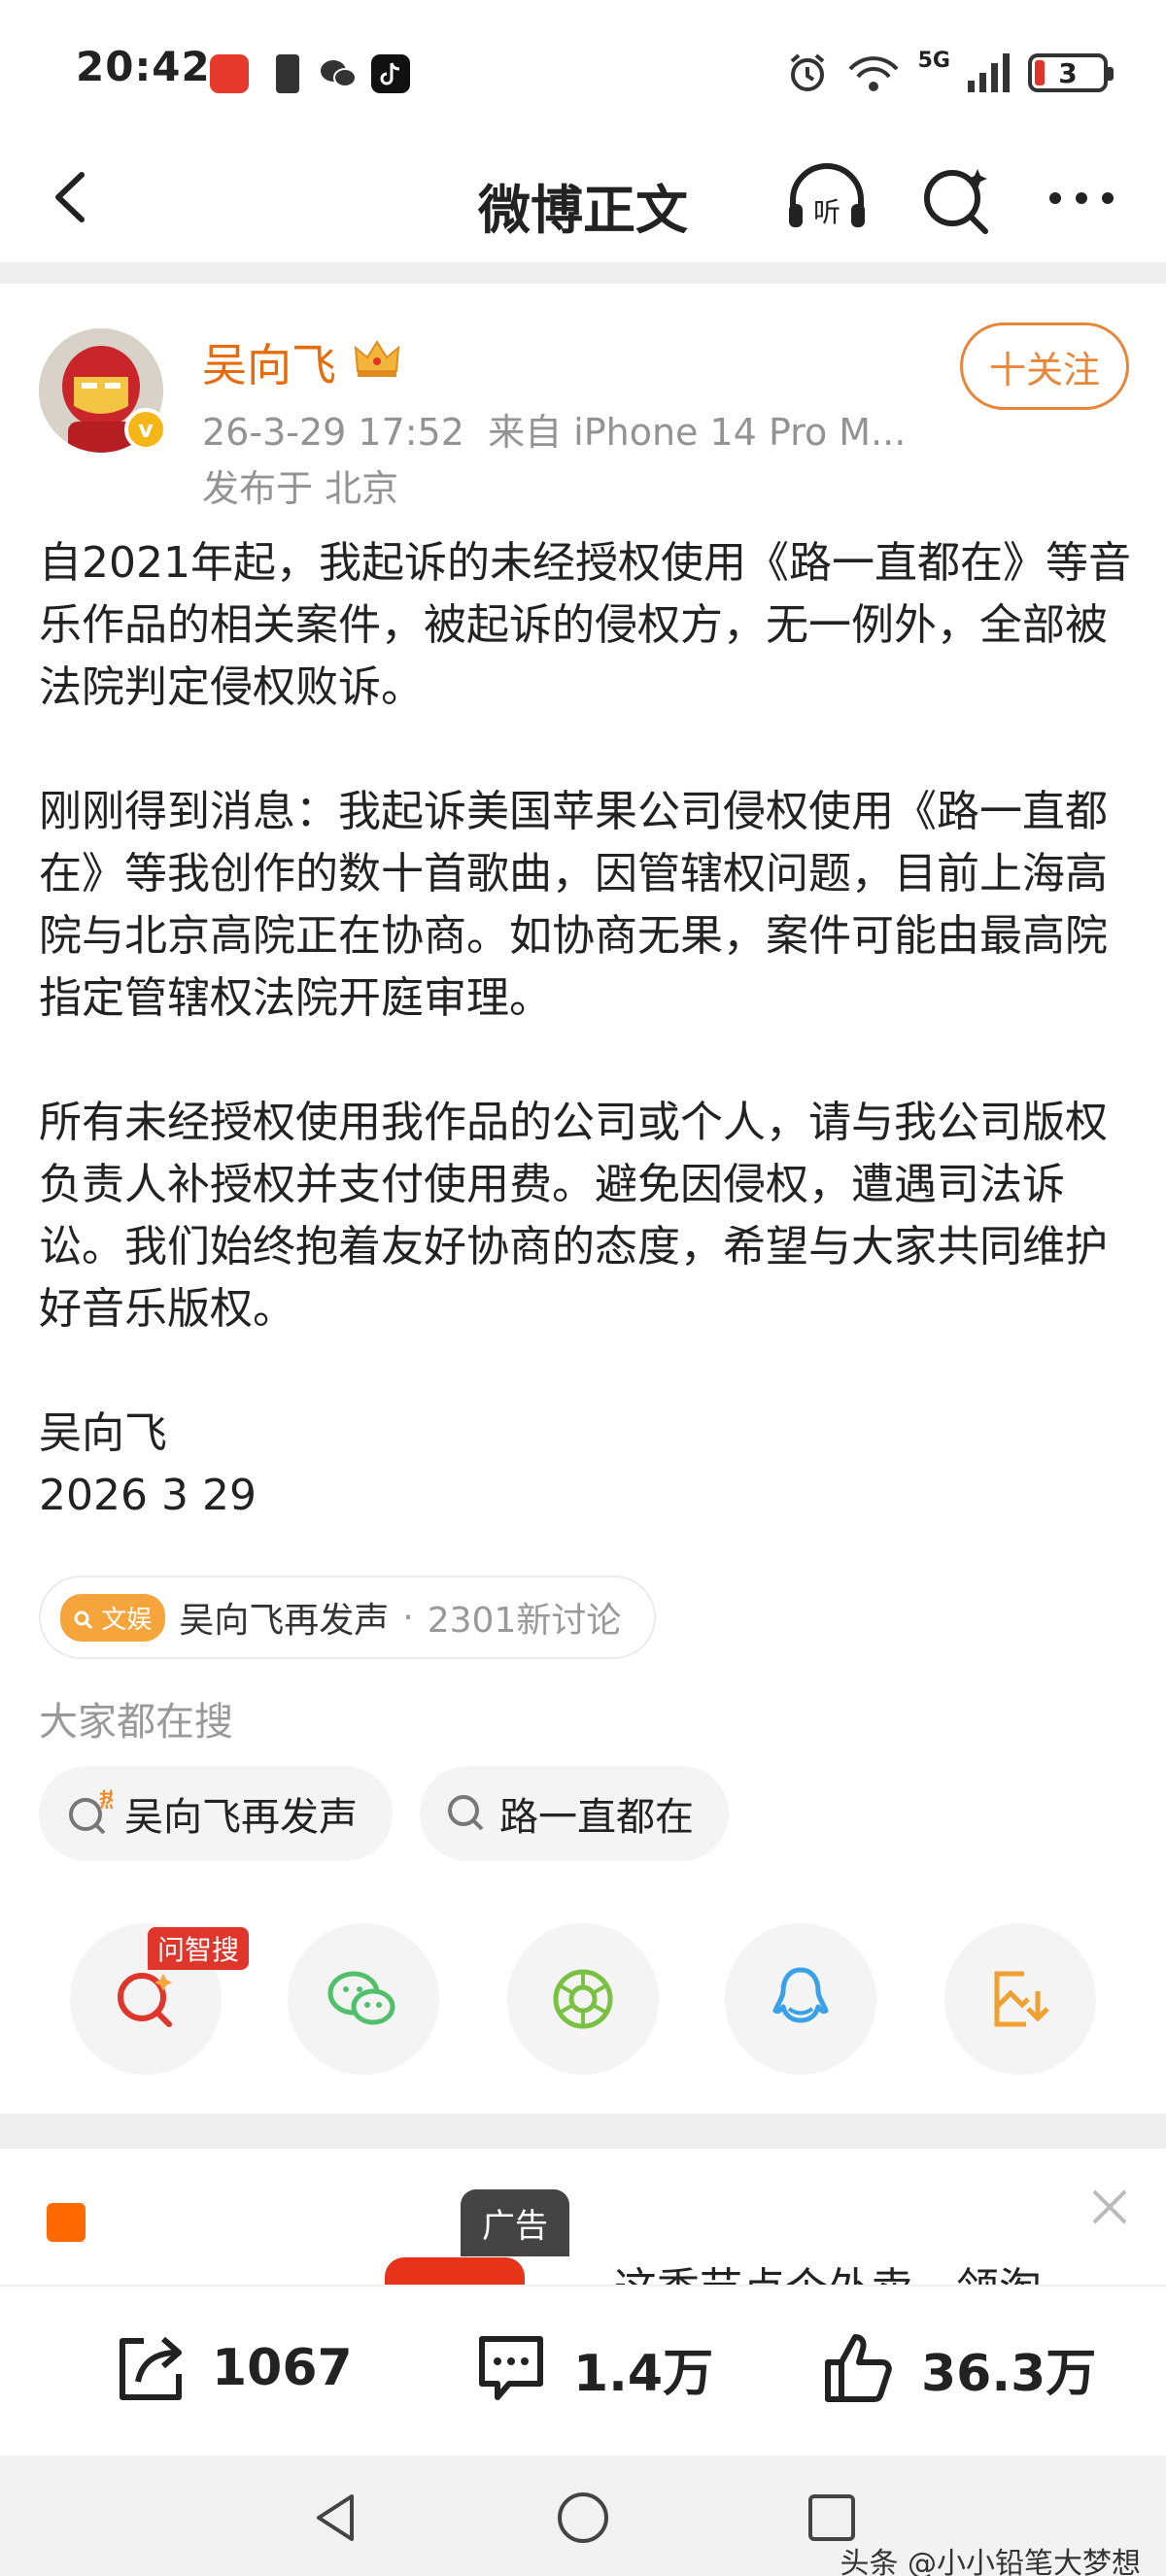 Image resolution: width=1166 pixels, height=2576 pixels. Describe the element at coordinates (933, 61) in the screenshot. I see `network-type: 5G` at that location.